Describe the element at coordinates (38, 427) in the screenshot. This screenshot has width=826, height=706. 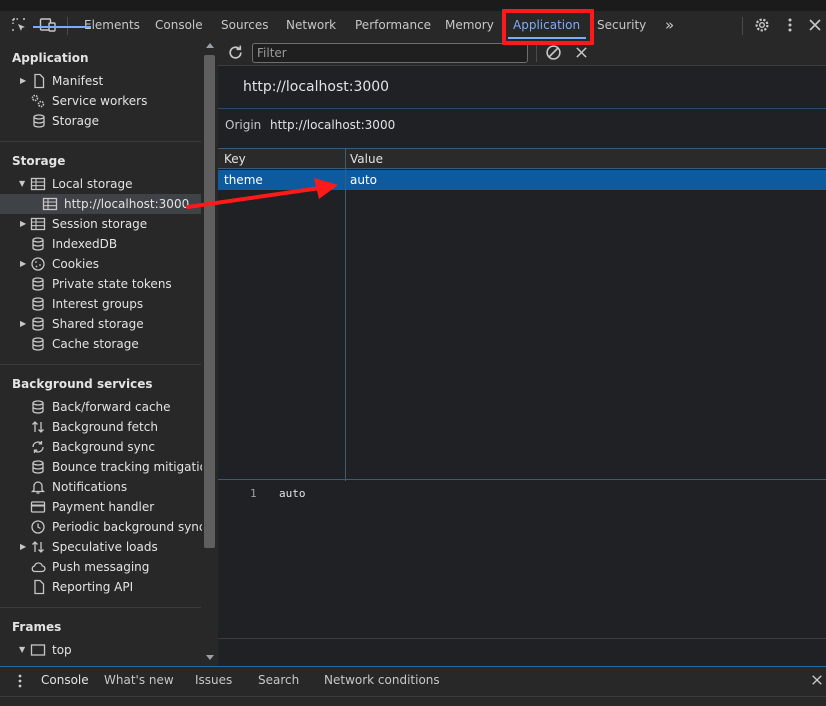
I see `up-down-arrows-icon` at that location.